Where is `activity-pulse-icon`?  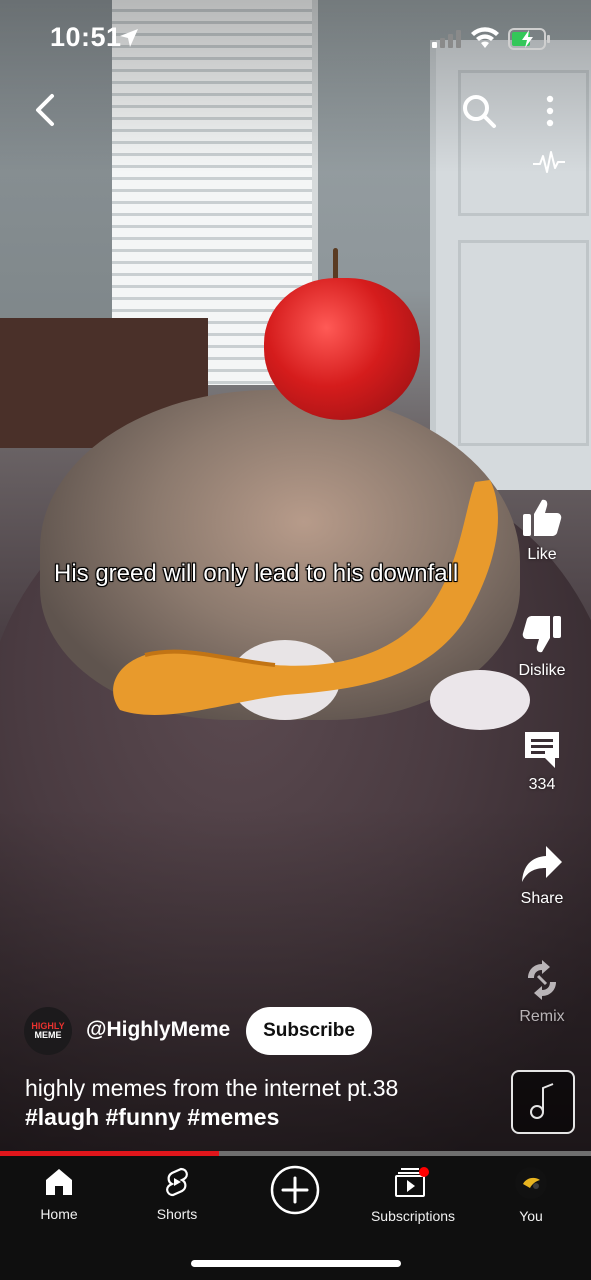 activity-pulse-icon is located at coordinates (549, 162).